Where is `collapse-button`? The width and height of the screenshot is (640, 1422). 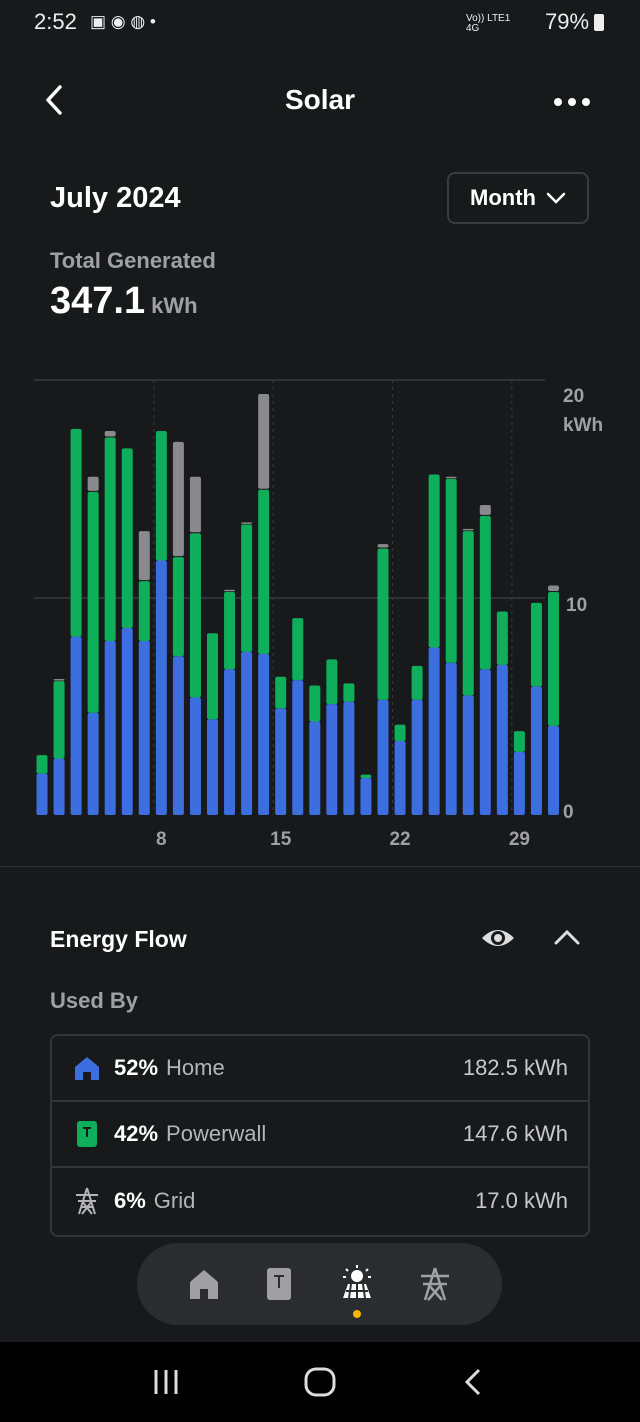 collapse-button is located at coordinates (567, 939).